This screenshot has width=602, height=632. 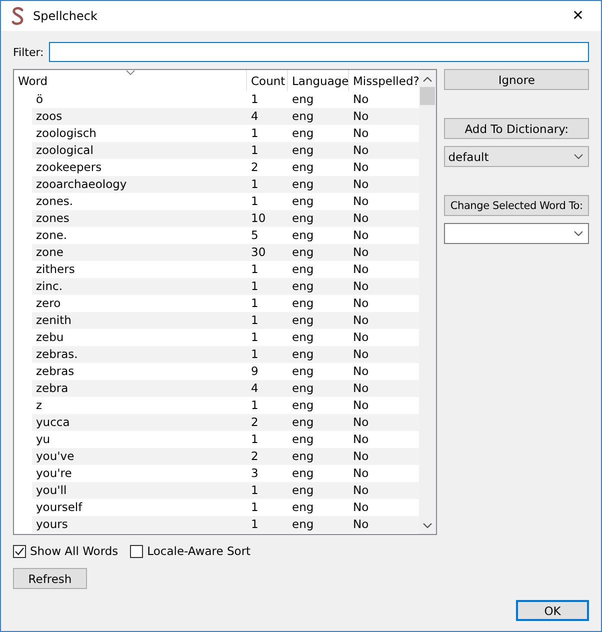 I want to click on table-cell-text: zenith, so click(x=53, y=320).